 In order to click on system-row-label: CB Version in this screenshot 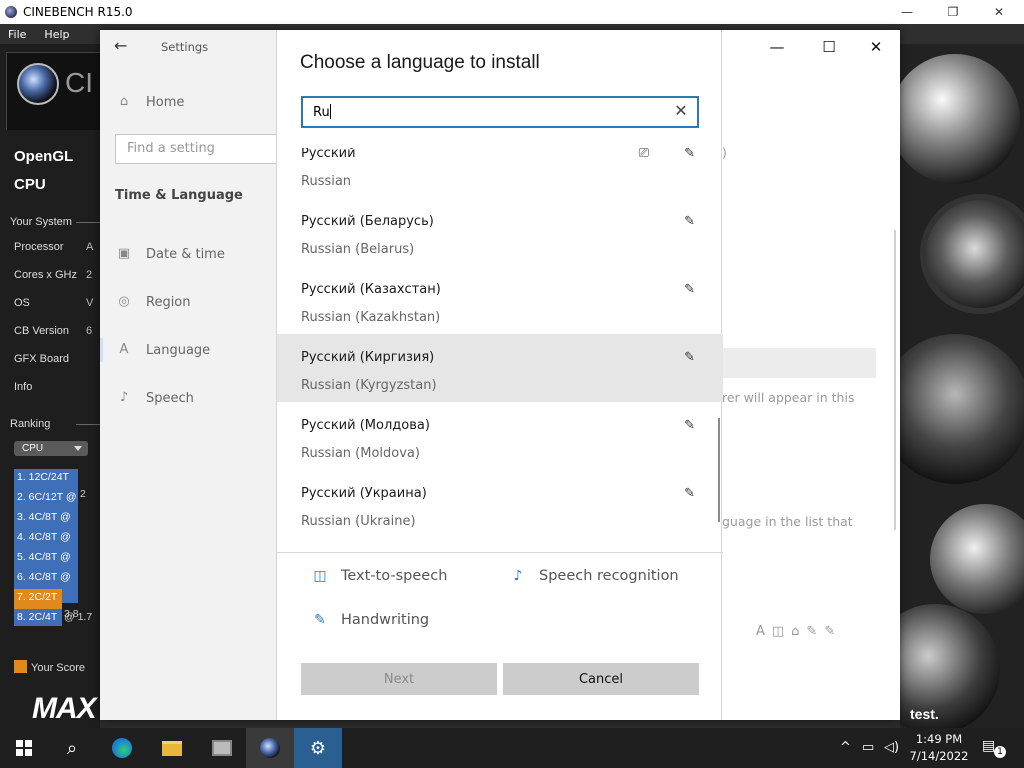, I will do `click(42, 331)`.